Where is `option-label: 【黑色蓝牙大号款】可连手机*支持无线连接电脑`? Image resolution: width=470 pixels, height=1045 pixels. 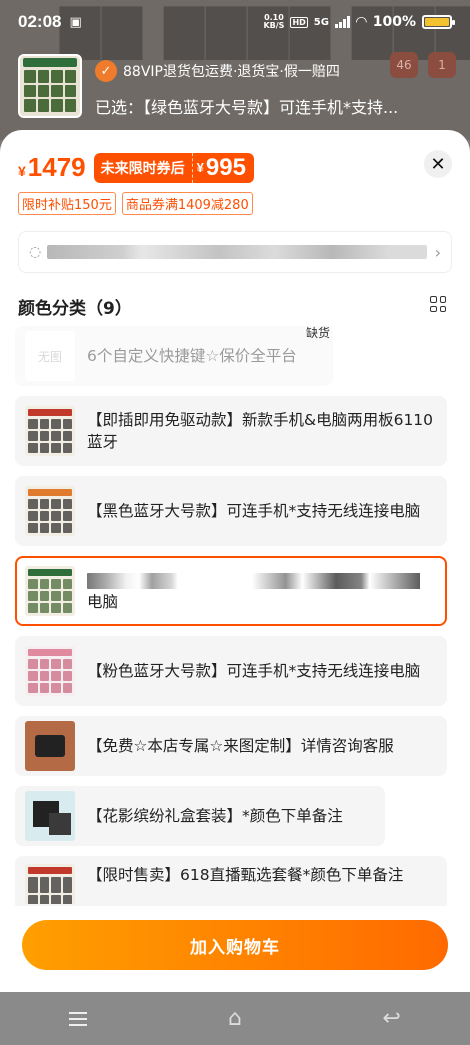
option-label: 【黑色蓝牙大号款】可连手机*支持无线连接电脑 is located at coordinates (254, 511).